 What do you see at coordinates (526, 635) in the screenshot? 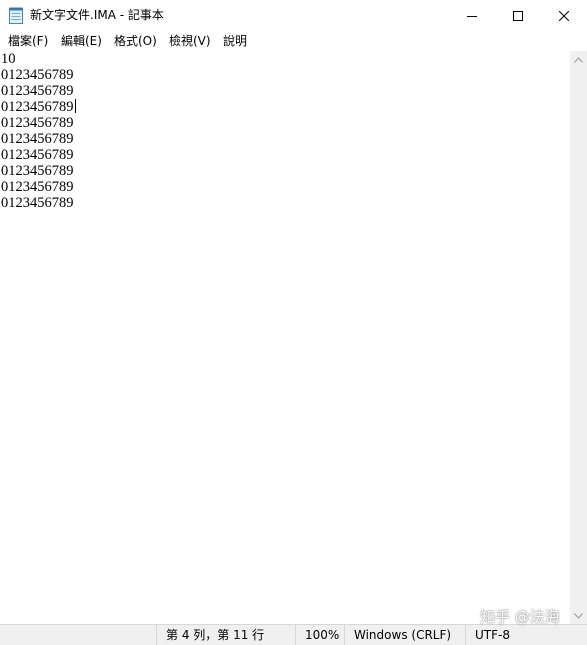
I see `status-encoding: UTF-8` at bounding box center [526, 635].